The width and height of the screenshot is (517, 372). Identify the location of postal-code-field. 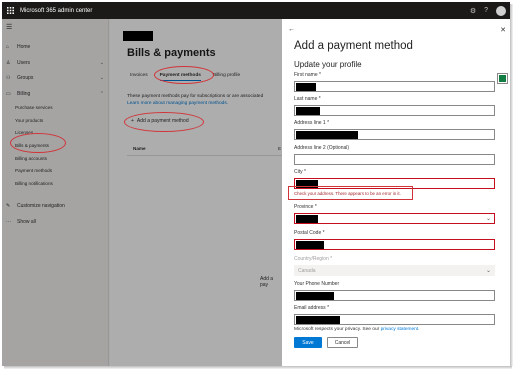
(394, 244).